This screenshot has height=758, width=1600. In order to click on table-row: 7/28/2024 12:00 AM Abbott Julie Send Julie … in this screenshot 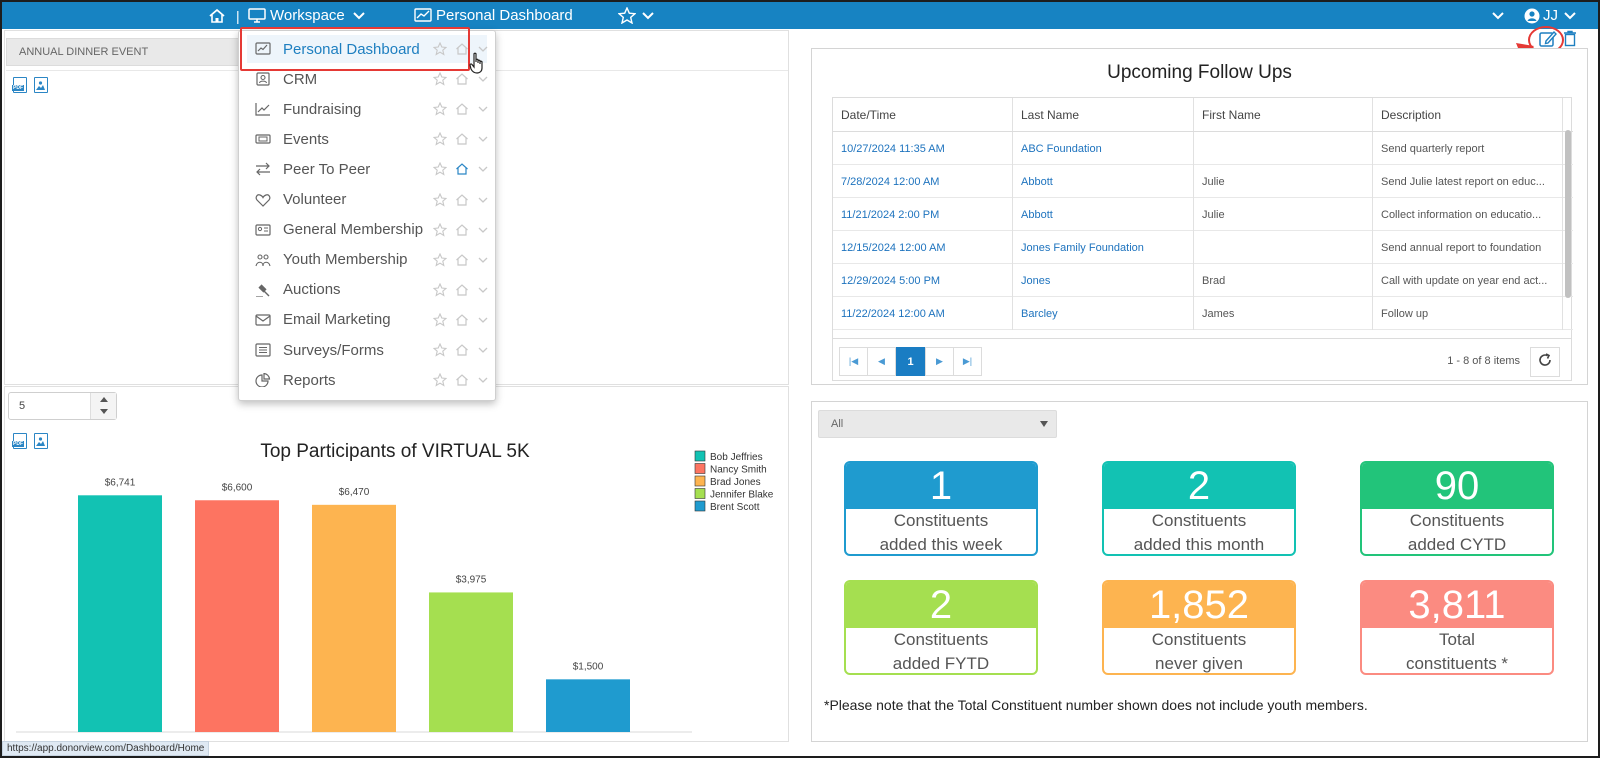, I will do `click(1203, 181)`.